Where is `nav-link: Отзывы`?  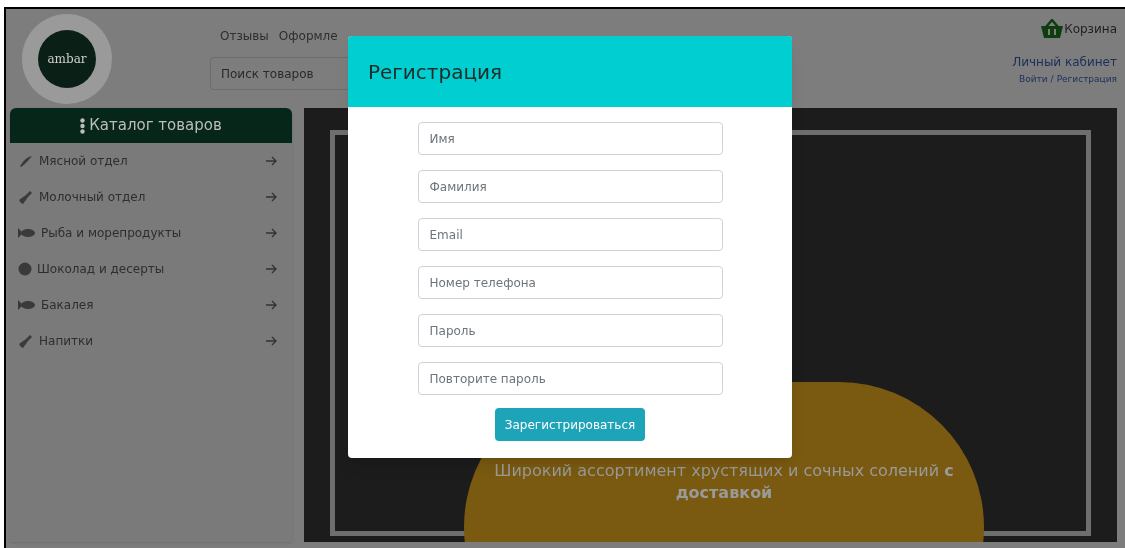 nav-link: Отзывы is located at coordinates (244, 36).